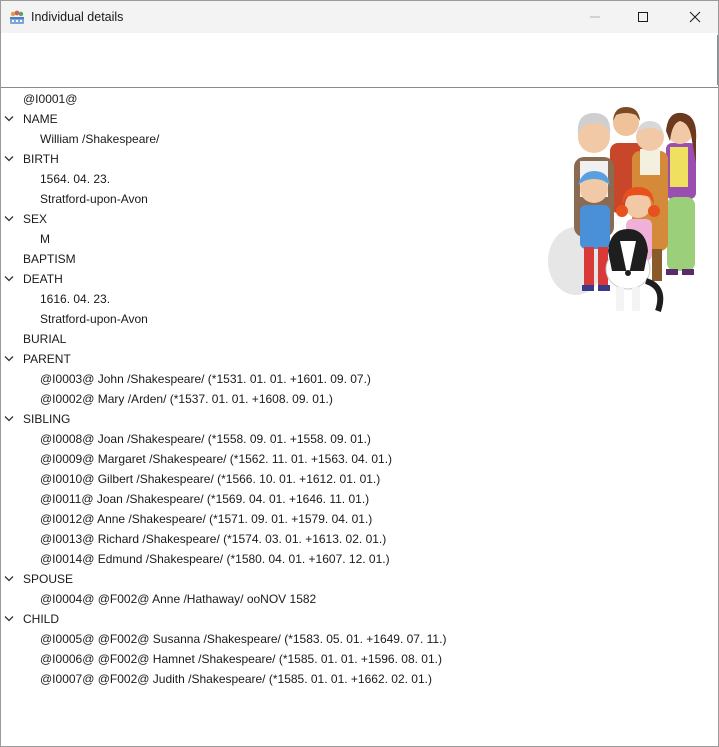  Describe the element at coordinates (50, 99) in the screenshot. I see `tree-root-id: @I0001@` at that location.